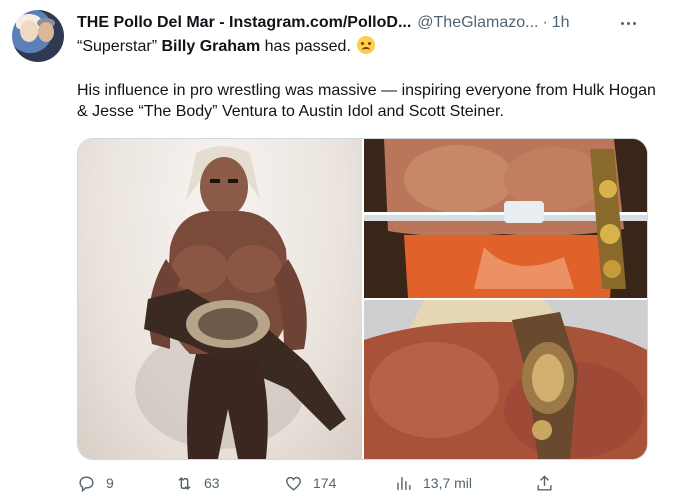 This screenshot has height=501, width=673. I want to click on tweet-text-line1: “Superstar” Billy Graham has passed., so click(367, 46).